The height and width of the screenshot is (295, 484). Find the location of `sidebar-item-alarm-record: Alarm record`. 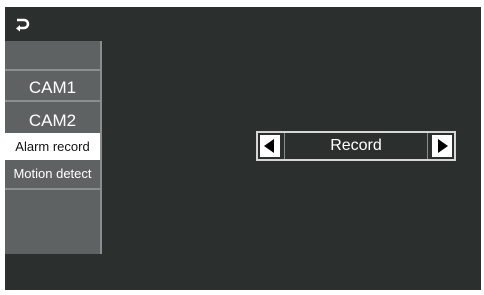

sidebar-item-alarm-record: Alarm record is located at coordinates (52, 146).